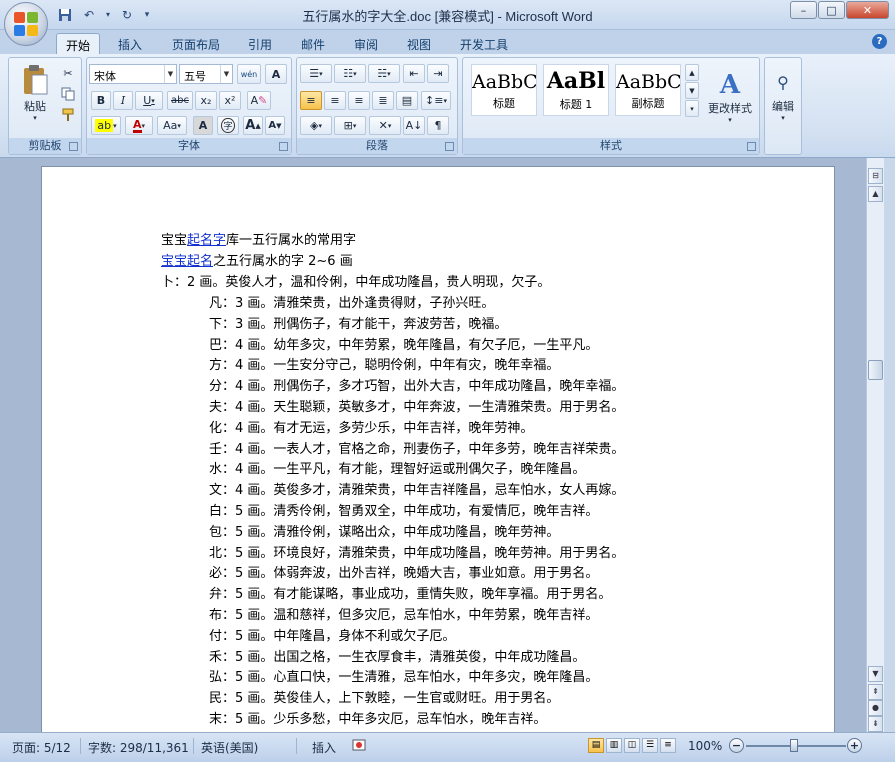  Describe the element at coordinates (736, 745) in the screenshot. I see `zoom-out-icon: −` at that location.